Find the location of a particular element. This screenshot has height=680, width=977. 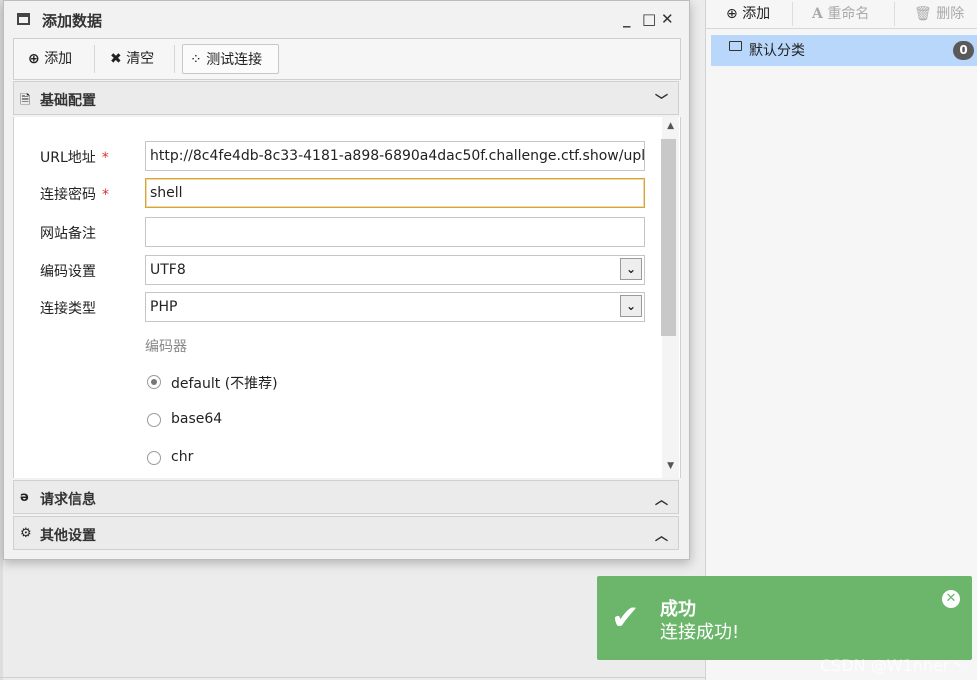

clear-button: ✖ 清空 is located at coordinates (132, 59).